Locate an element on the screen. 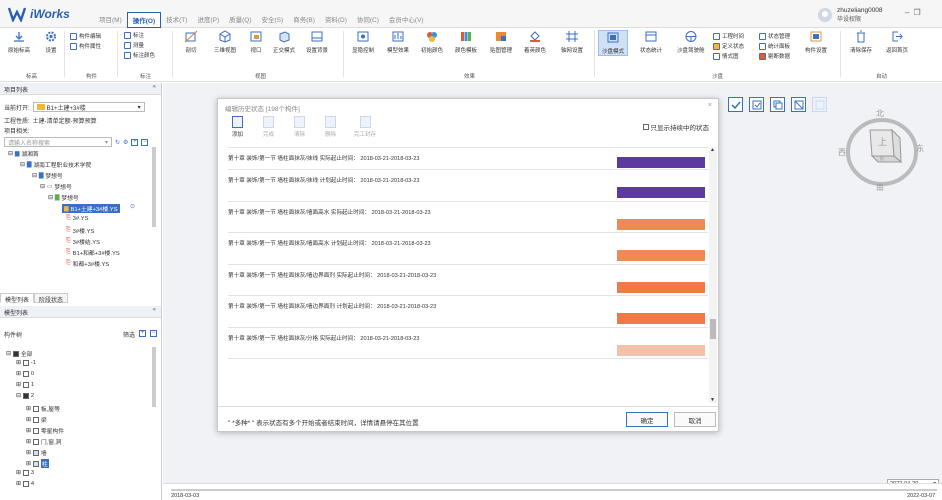 The image size is (942, 500). status-chart-button: 情式图 is located at coordinates (726, 56).